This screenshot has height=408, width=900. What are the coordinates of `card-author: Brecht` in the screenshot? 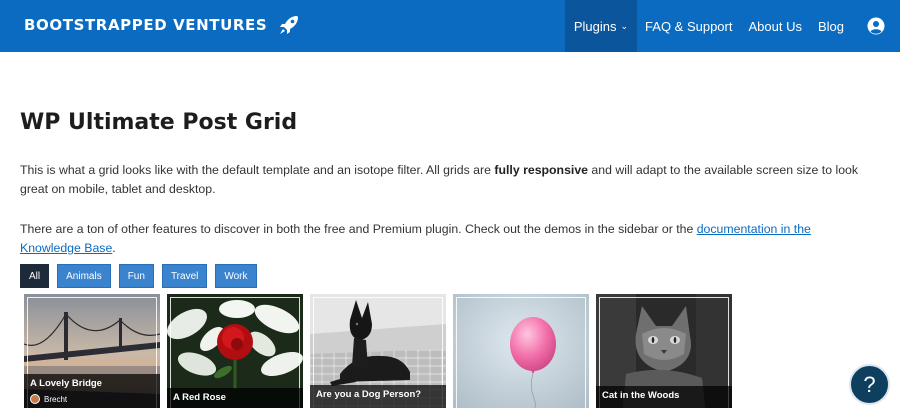 It's located at (48, 399).